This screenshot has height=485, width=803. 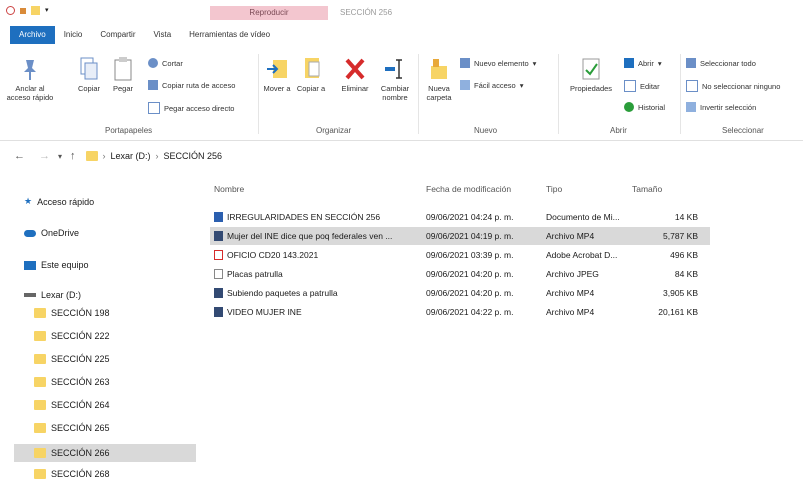 What do you see at coordinates (680, 293) in the screenshot?
I see `file-size: 3,905 KB` at bounding box center [680, 293].